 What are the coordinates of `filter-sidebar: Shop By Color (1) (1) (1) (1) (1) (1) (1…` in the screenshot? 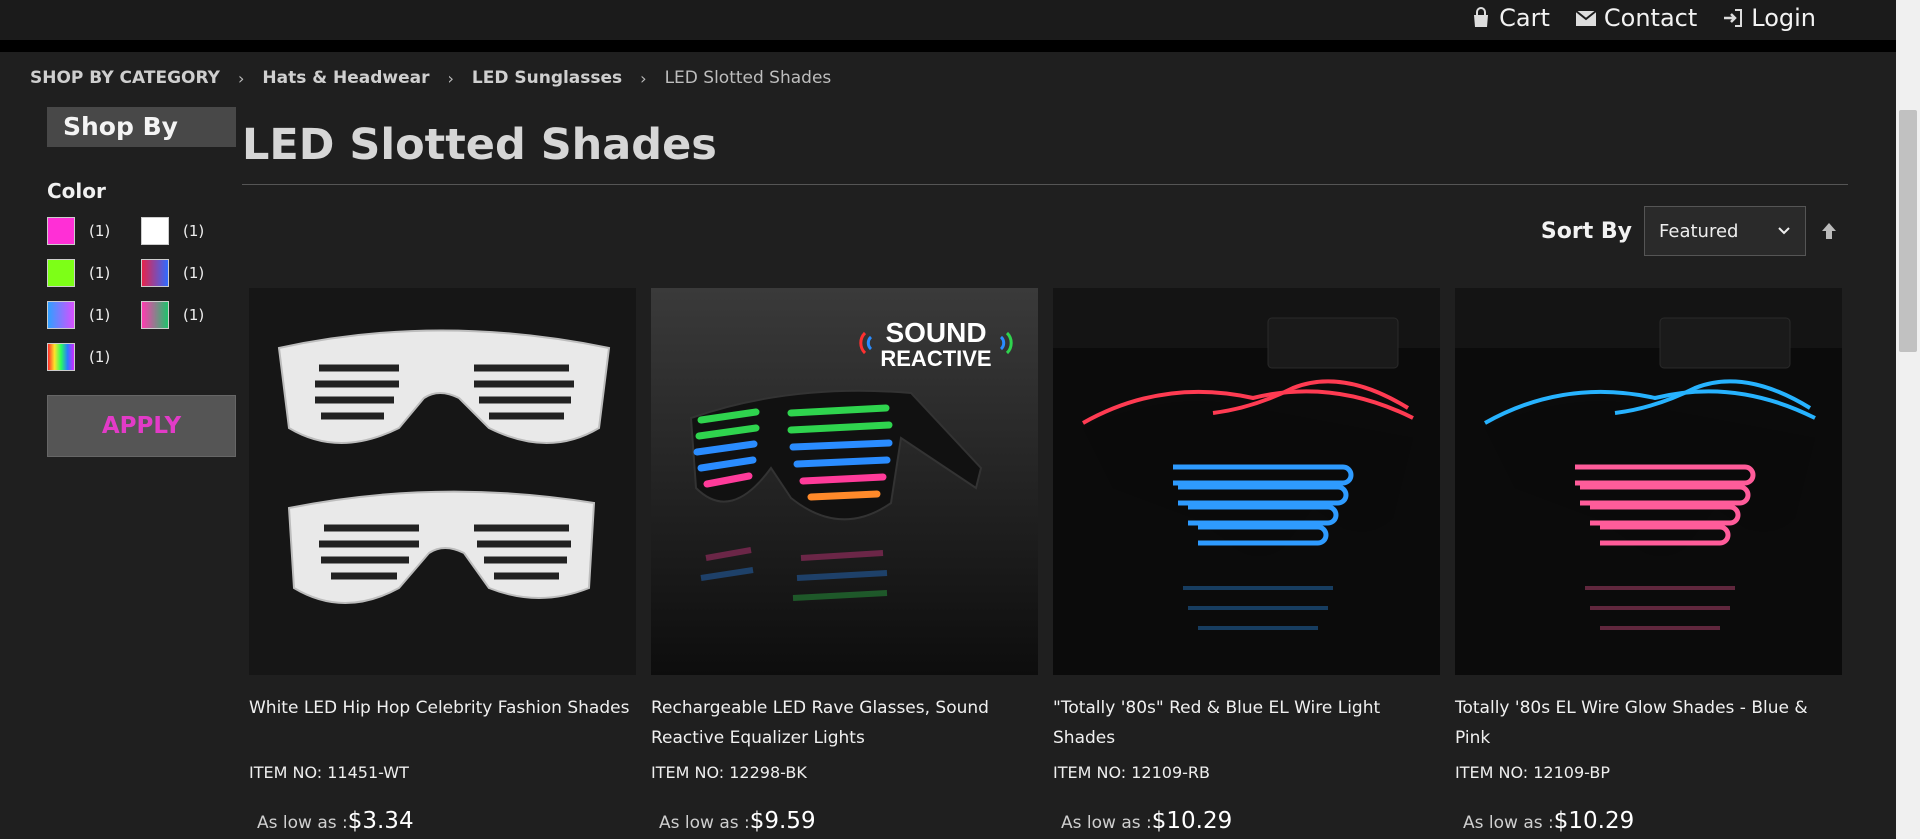 It's located at (141, 282).